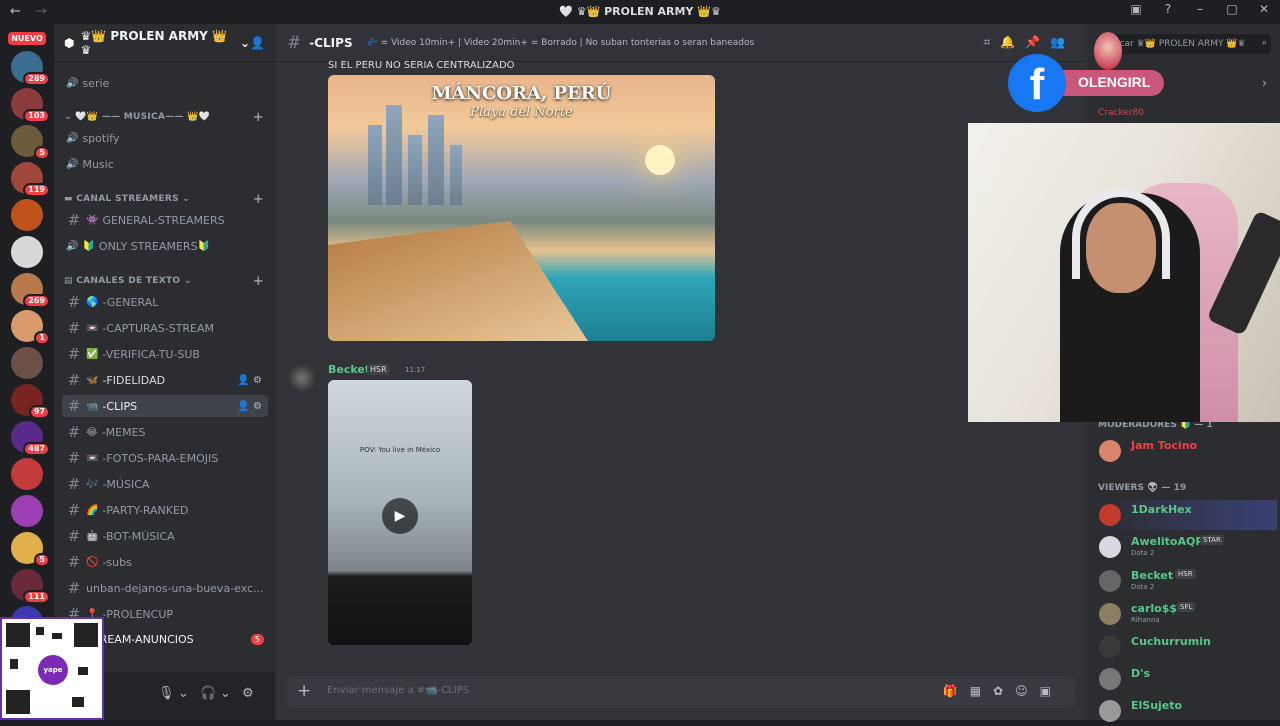  I want to click on search-icon: ⌕, so click(1264, 43).